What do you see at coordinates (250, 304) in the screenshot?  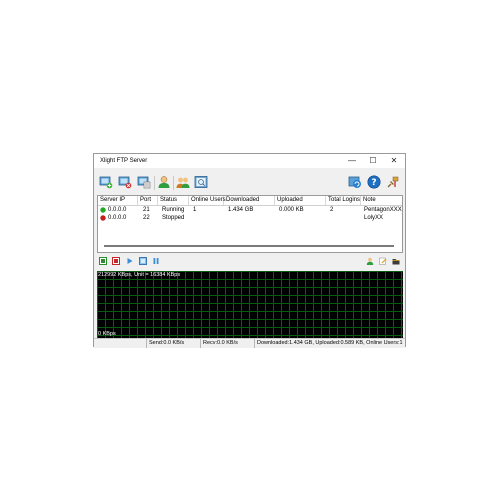 I see `bandwidth-graph: 212992 KBps, Unit = 16384 KBps 0 KBps` at bounding box center [250, 304].